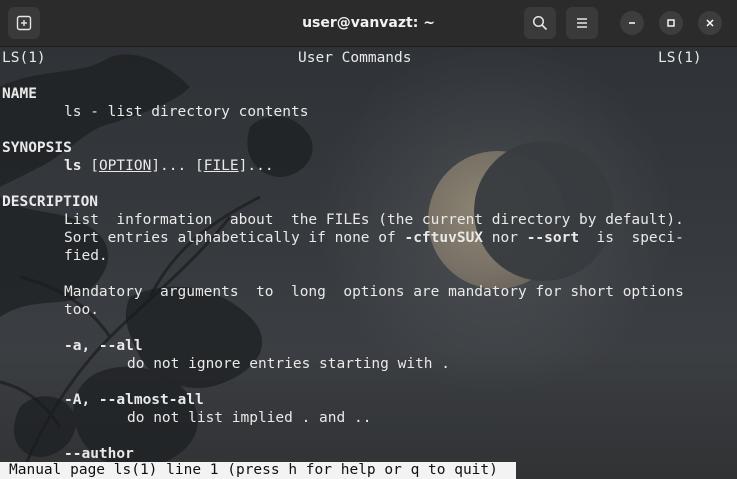 The image size is (737, 479). Describe the element at coordinates (221, 166) in the screenshot. I see `synopsis-file: FILE` at that location.